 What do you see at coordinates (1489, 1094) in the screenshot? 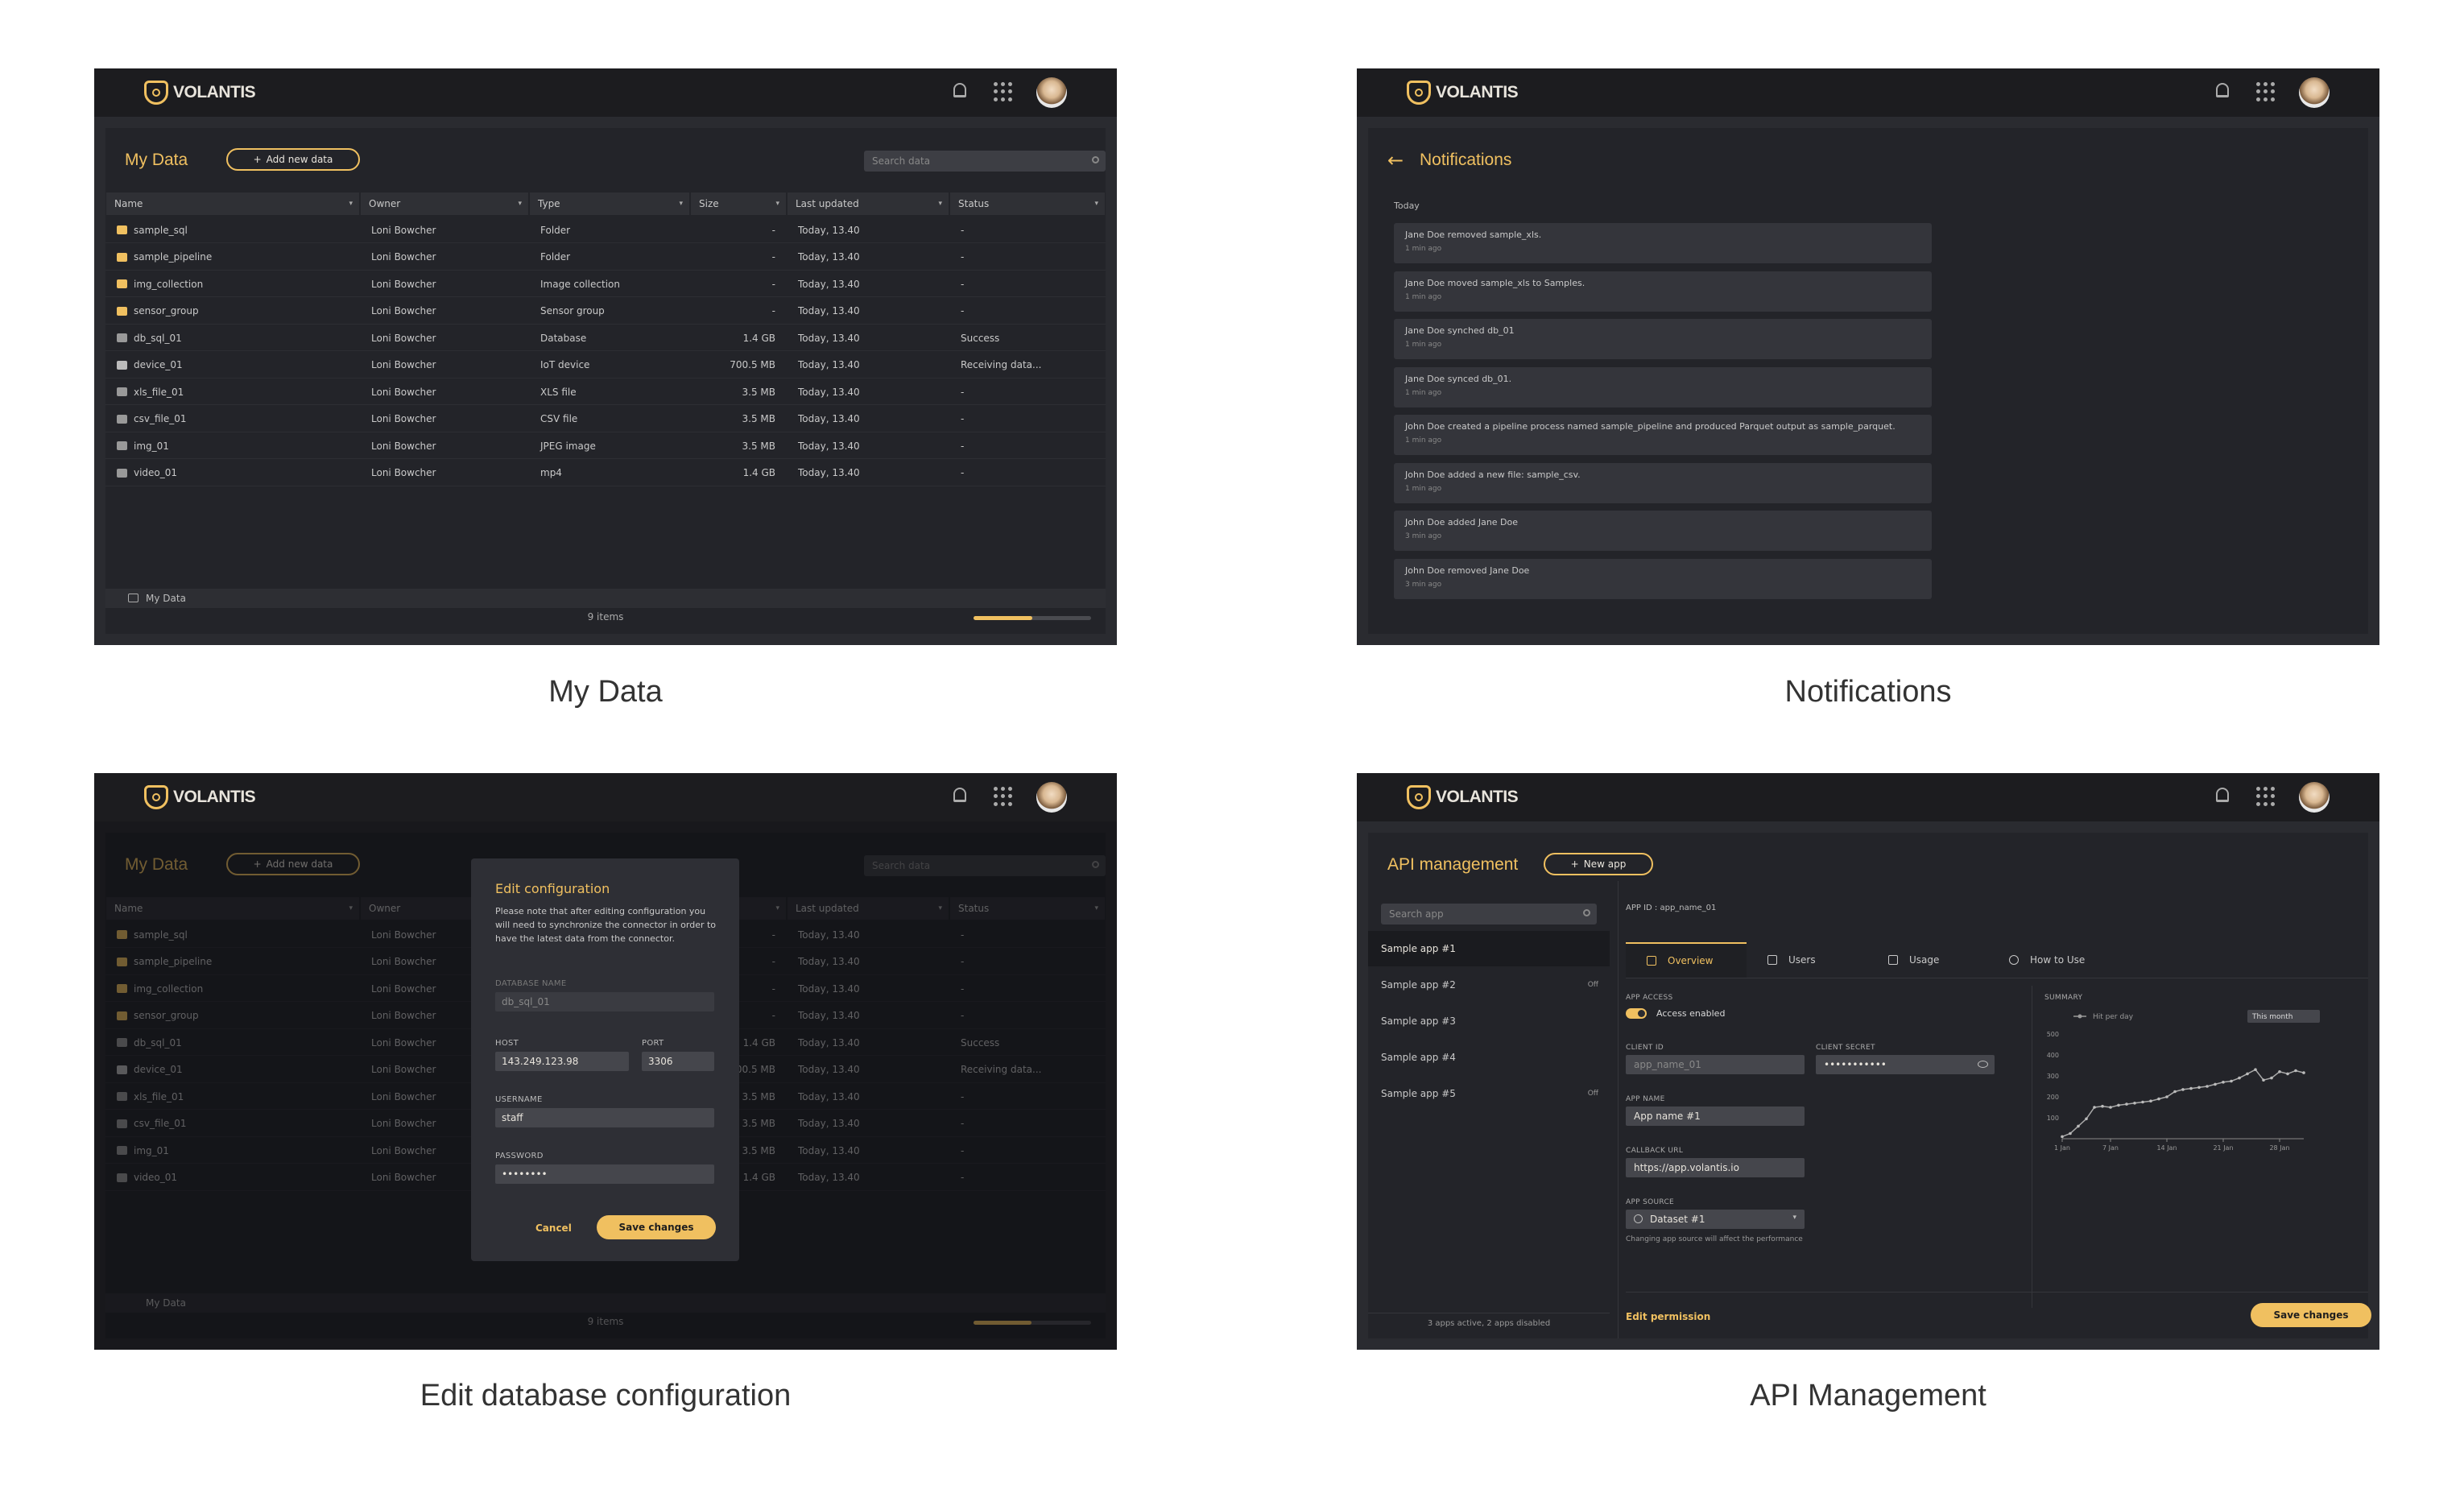
I see `app-list-item: Sample app #5 Off` at bounding box center [1489, 1094].